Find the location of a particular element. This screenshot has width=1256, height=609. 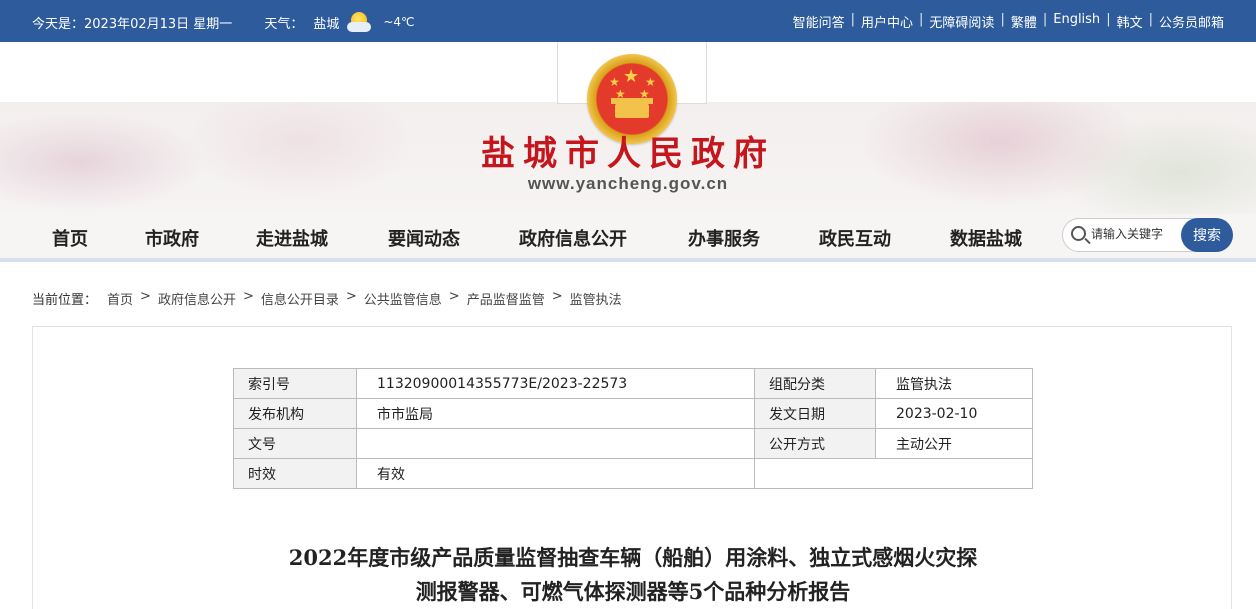

search-button: 搜索 is located at coordinates (1207, 235).